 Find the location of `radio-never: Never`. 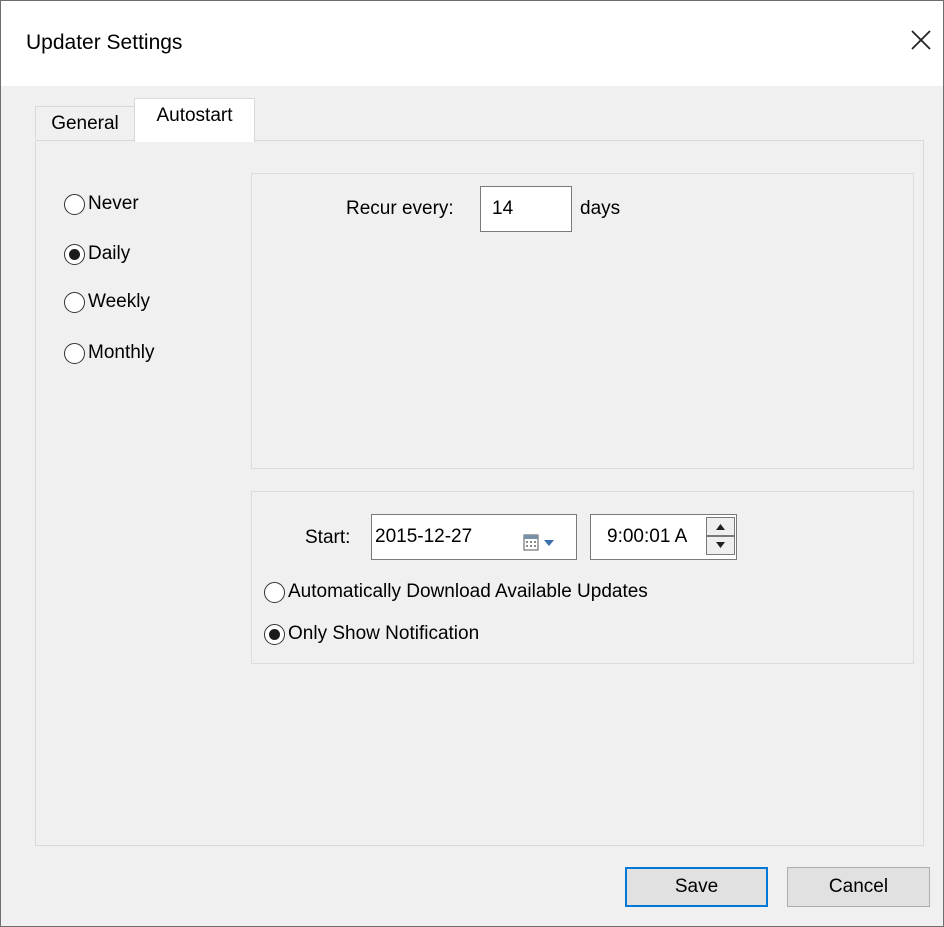

radio-never: Never is located at coordinates (101, 204).